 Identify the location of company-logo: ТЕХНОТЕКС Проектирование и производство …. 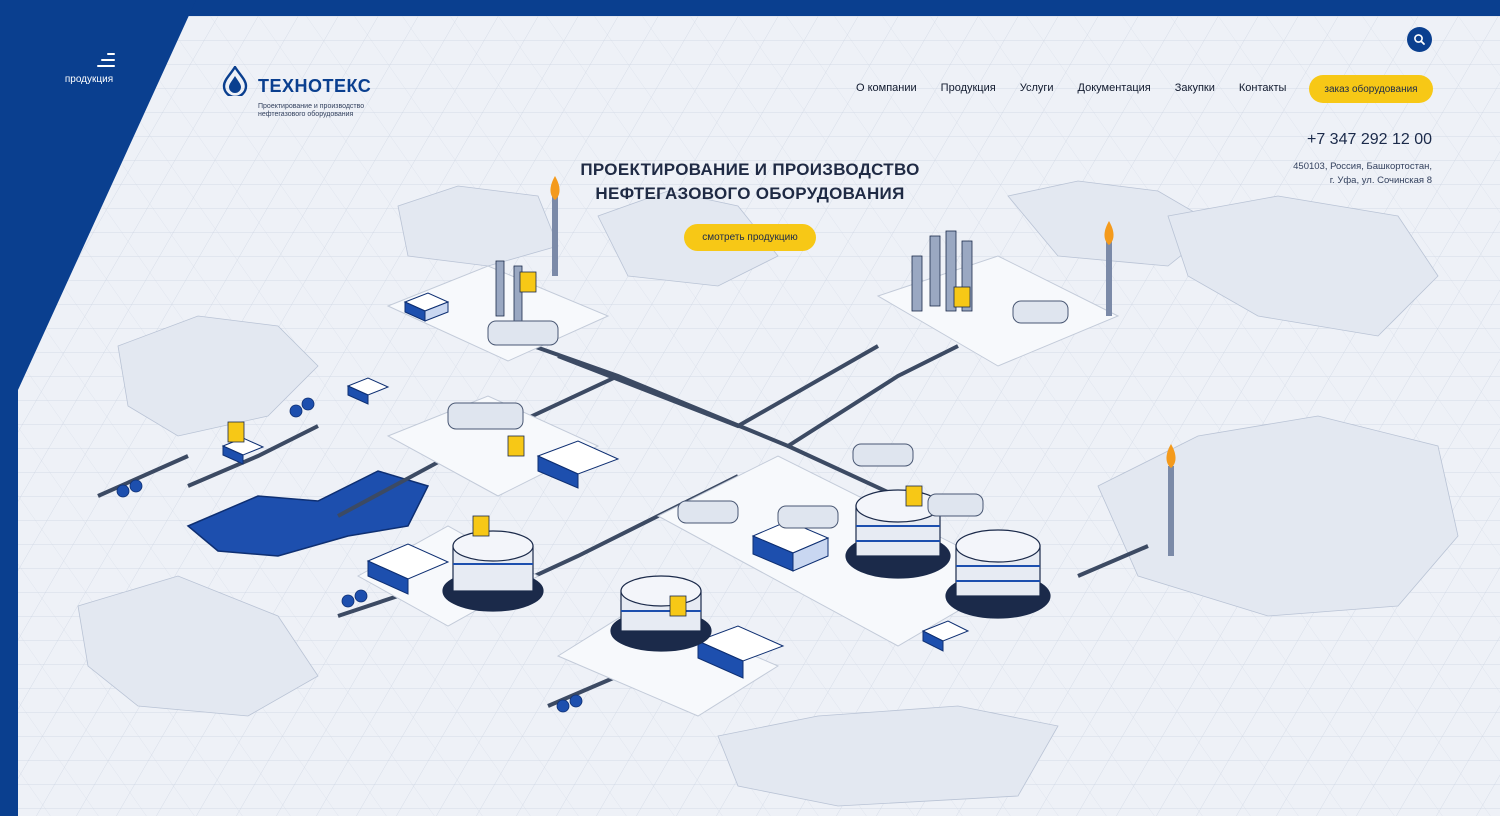
(312, 94).